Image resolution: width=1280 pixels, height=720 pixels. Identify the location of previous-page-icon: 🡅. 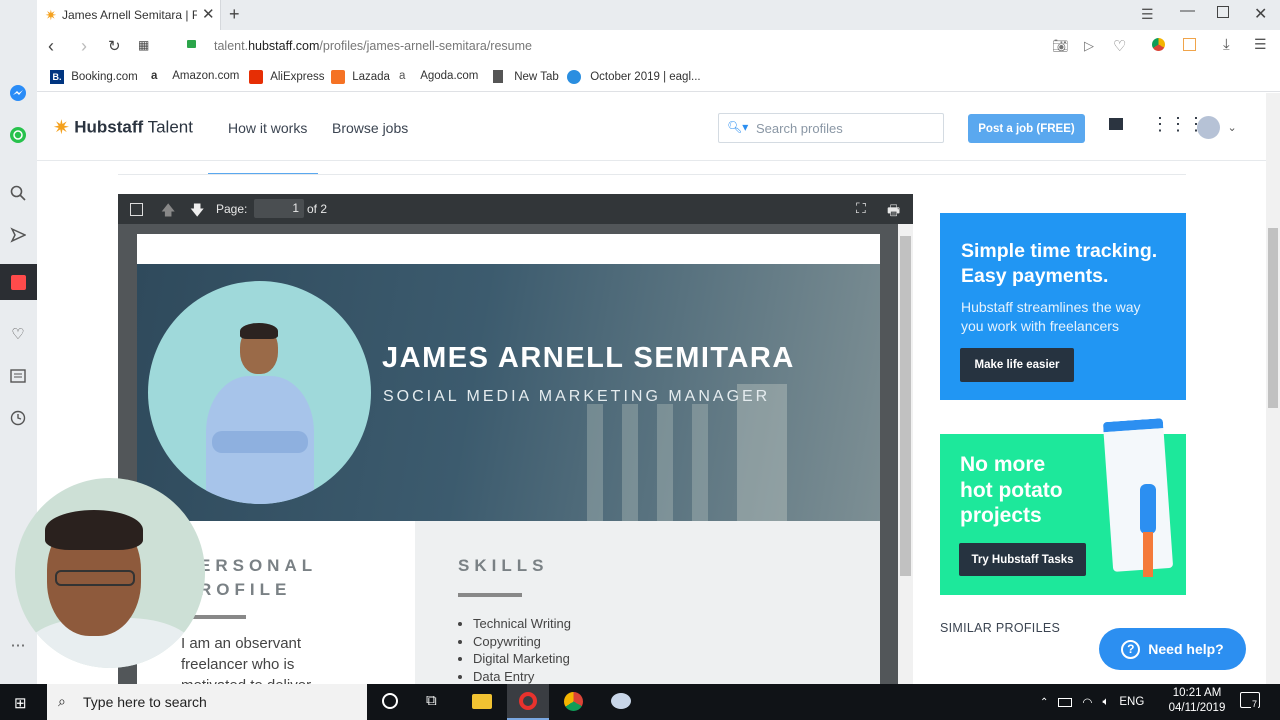
(168, 212).